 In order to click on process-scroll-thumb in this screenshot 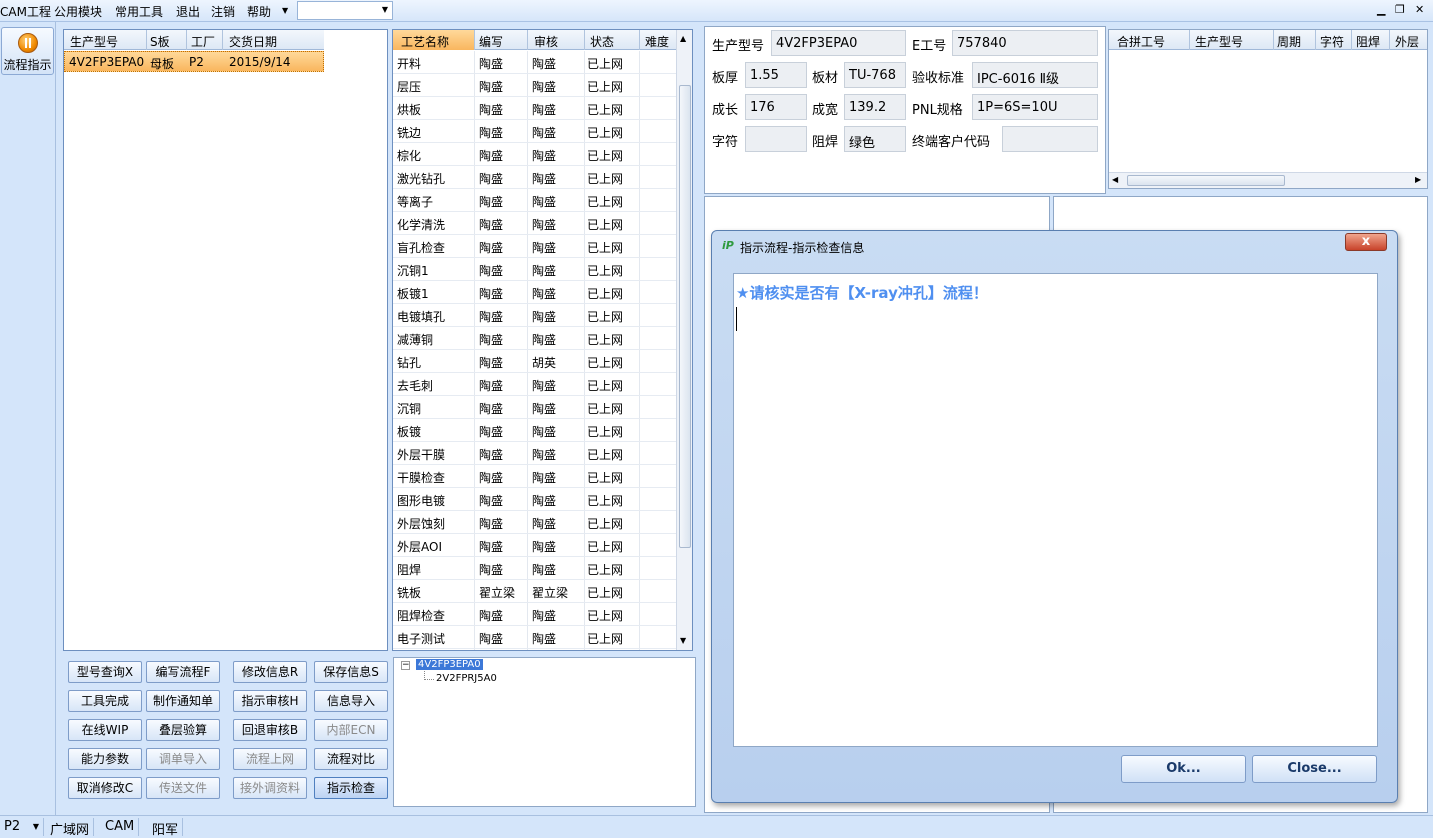, I will do `click(685, 316)`.